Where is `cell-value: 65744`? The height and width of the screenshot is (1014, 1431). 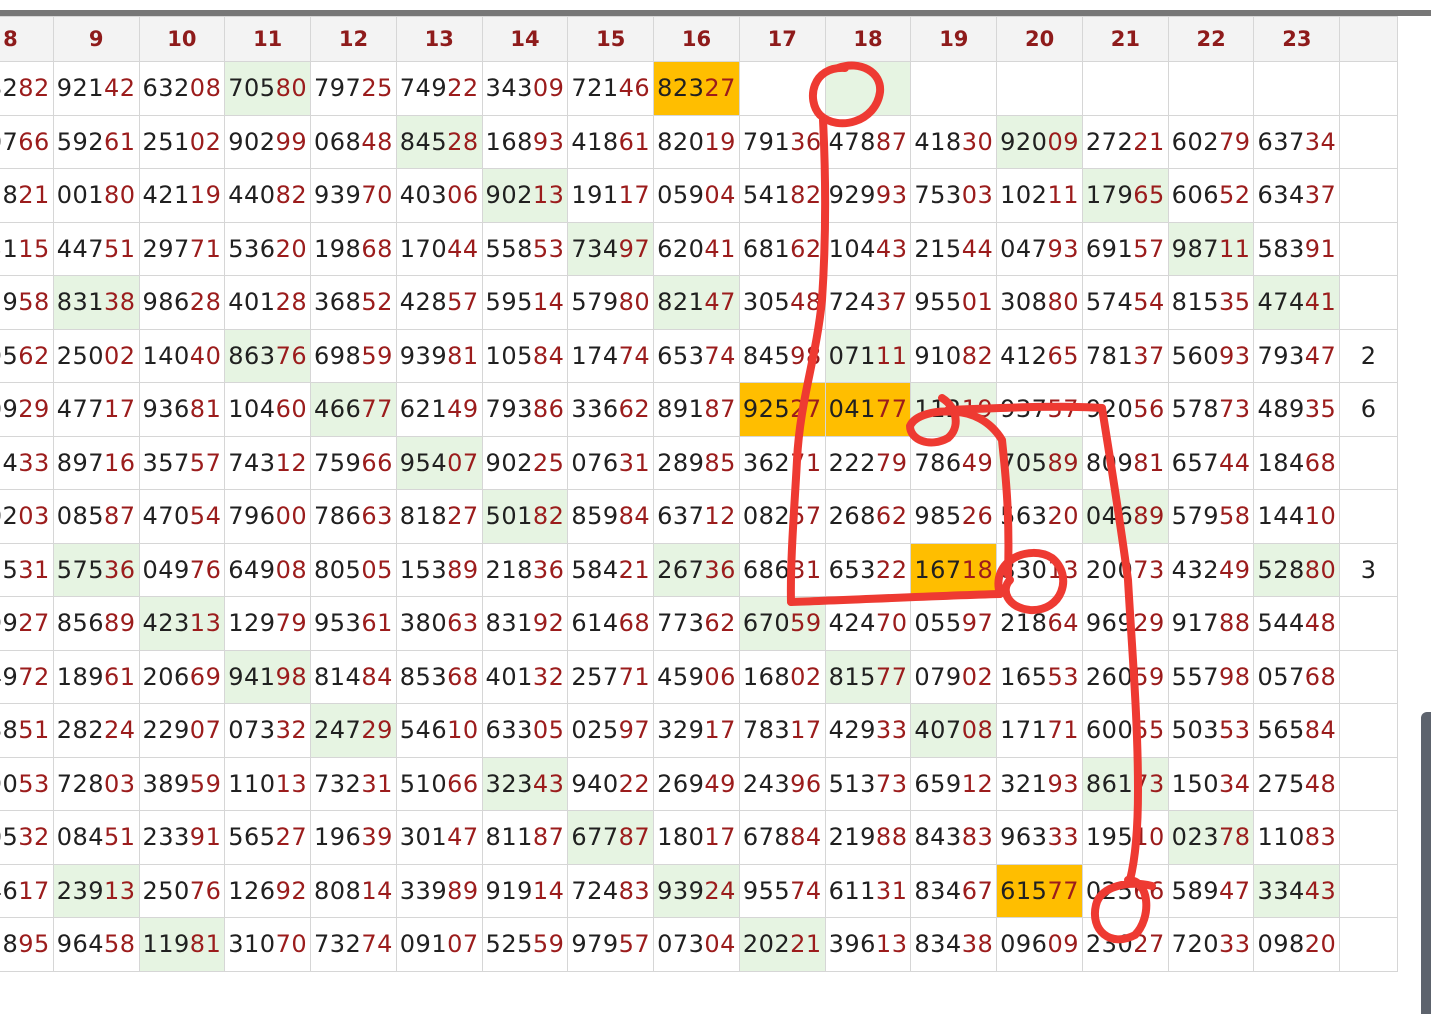
cell-value: 65744 is located at coordinates (1211, 462).